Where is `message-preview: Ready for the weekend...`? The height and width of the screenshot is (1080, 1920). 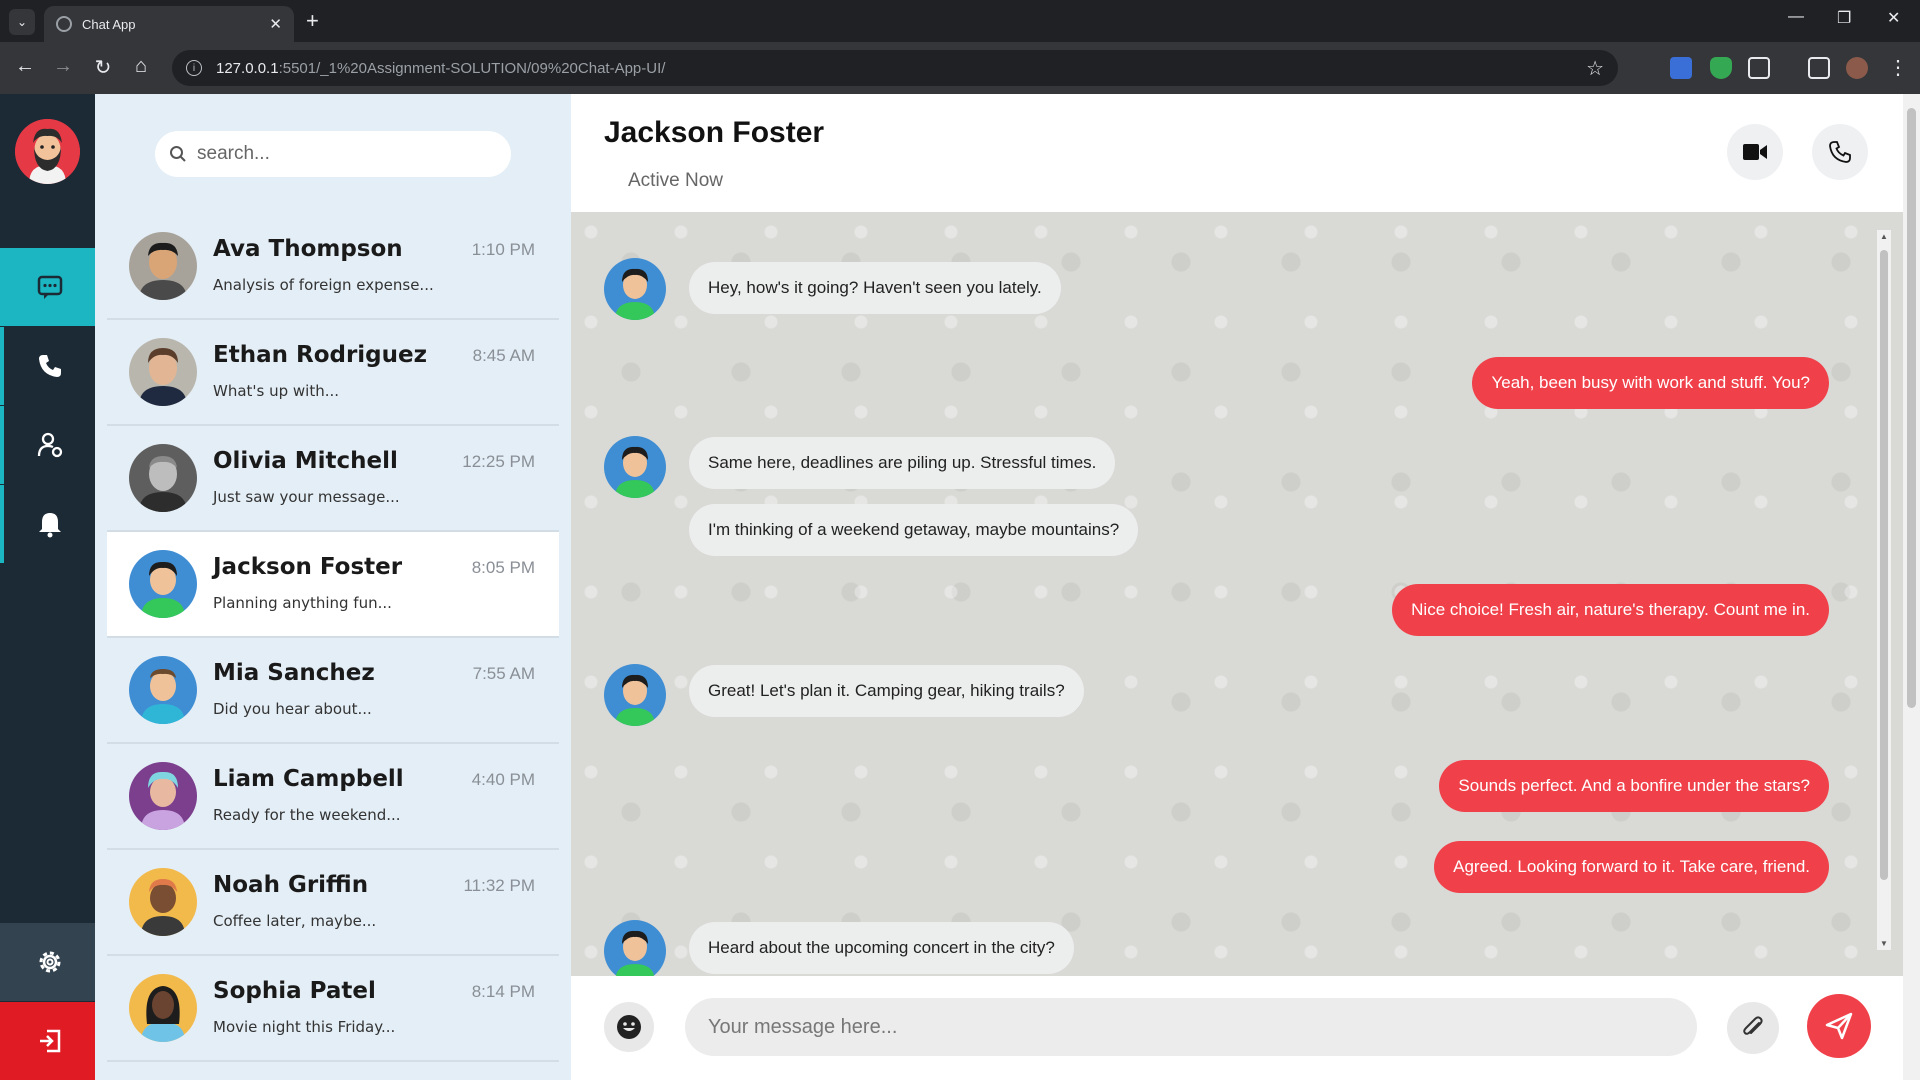 message-preview: Ready for the weekend... is located at coordinates (307, 815).